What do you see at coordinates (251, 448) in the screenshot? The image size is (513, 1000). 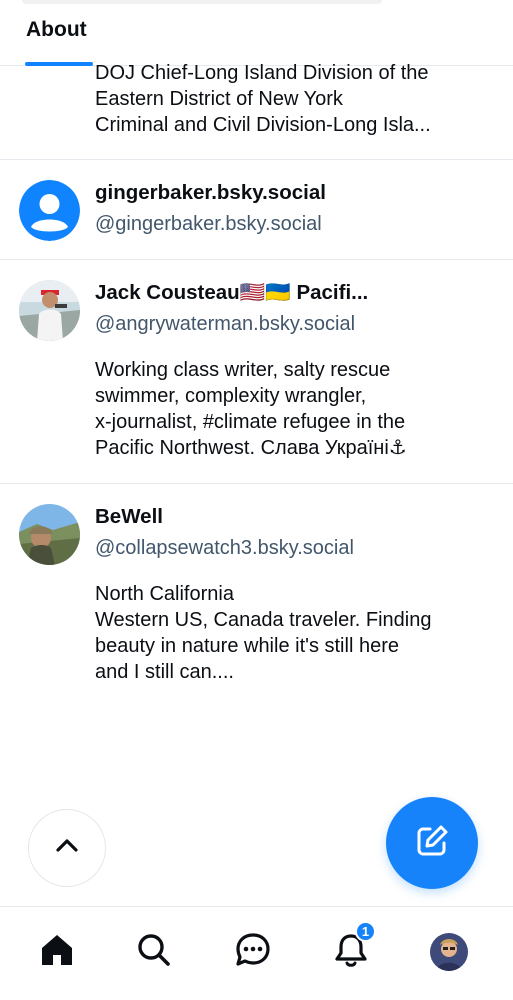 I see `description-line: Pacific Northwest. Слава Україні⚓` at bounding box center [251, 448].